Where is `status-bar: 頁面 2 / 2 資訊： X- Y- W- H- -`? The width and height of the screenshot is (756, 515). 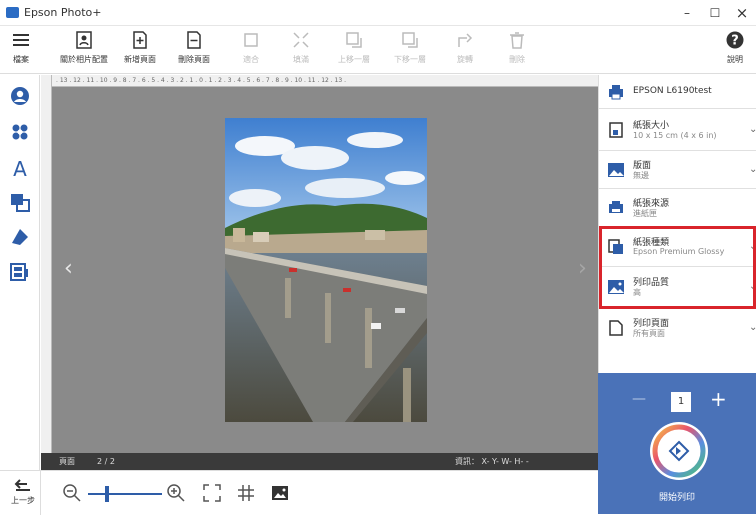
status-bar: 頁面 2 / 2 資訊： X- Y- W- H- - is located at coordinates (319, 461).